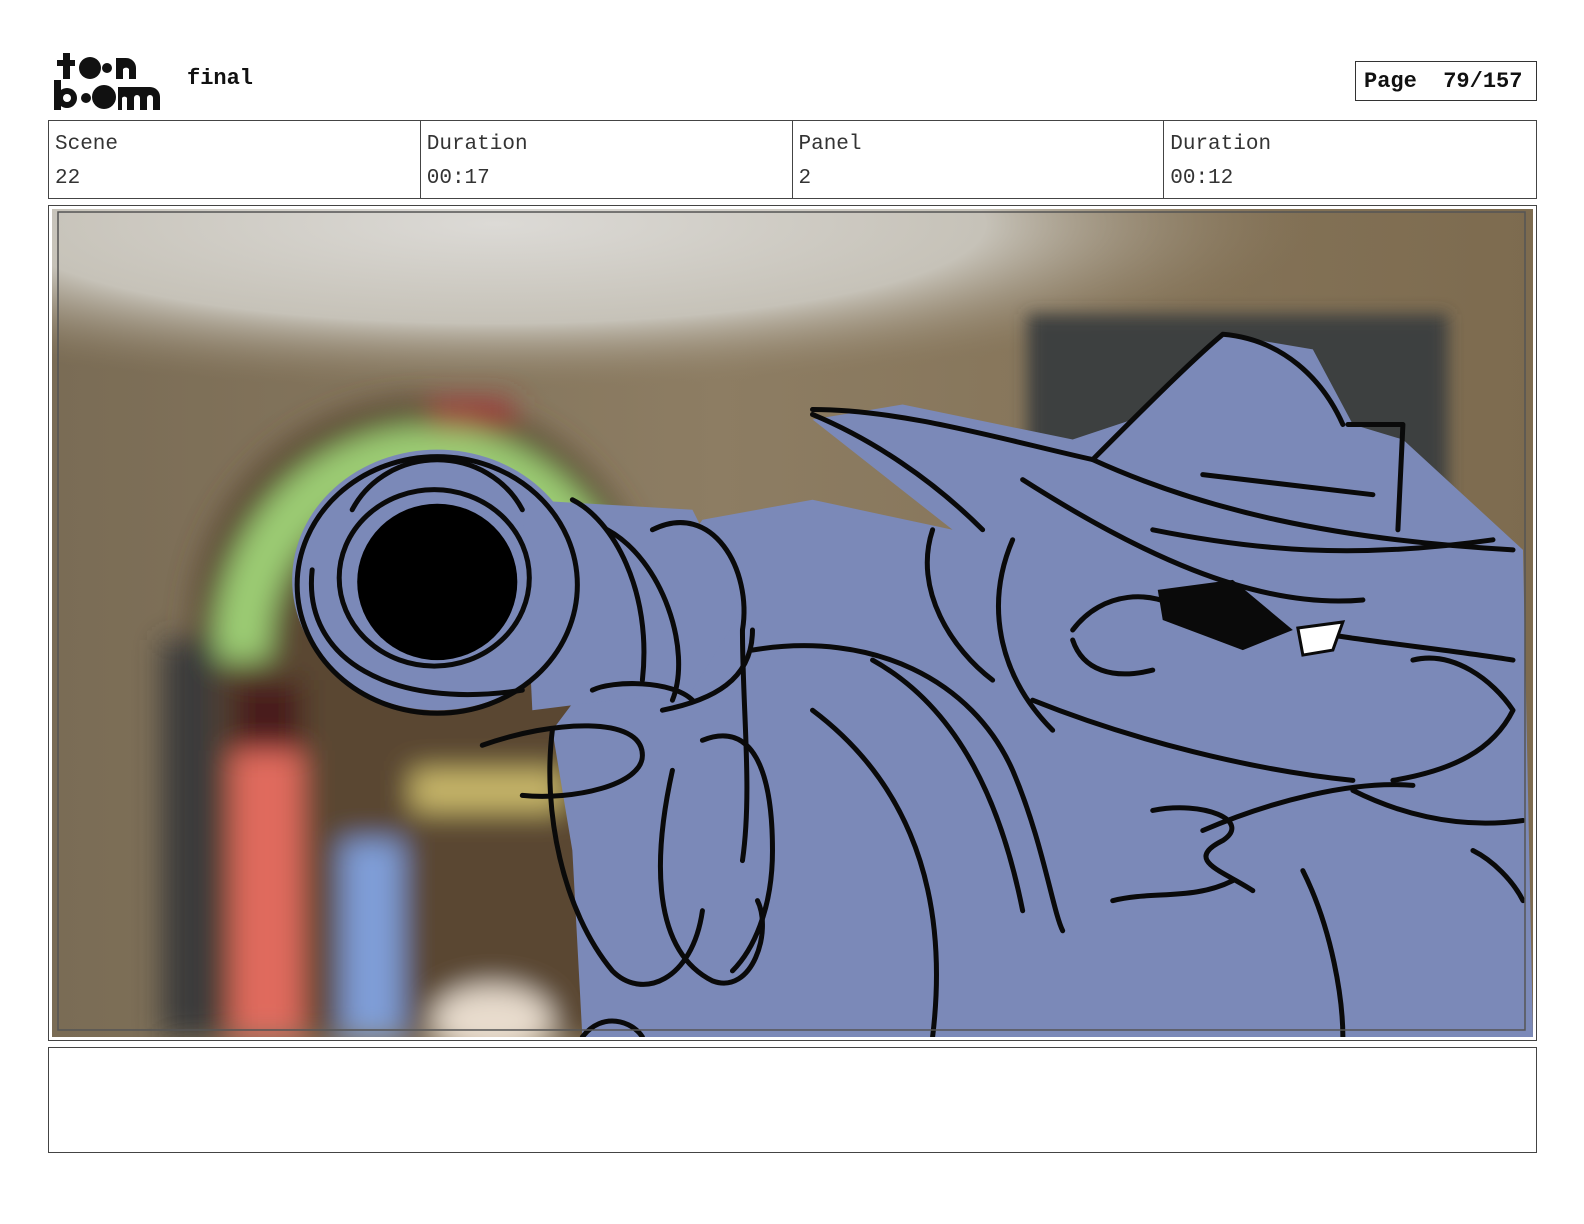  I want to click on scene-label: Scene, so click(87, 144).